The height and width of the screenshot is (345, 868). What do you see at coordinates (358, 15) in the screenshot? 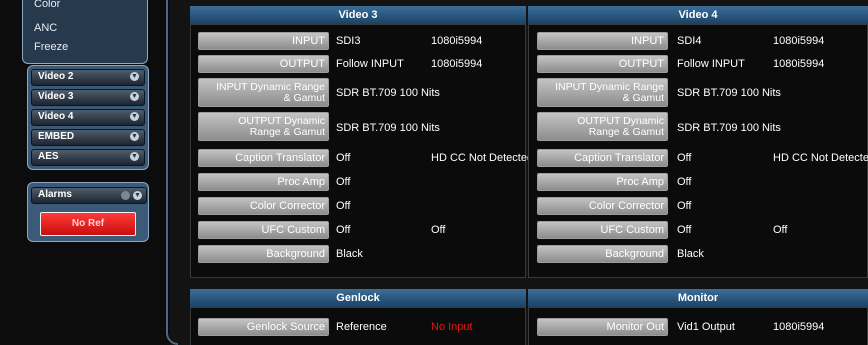
I see `video3-title: Video 3` at bounding box center [358, 15].